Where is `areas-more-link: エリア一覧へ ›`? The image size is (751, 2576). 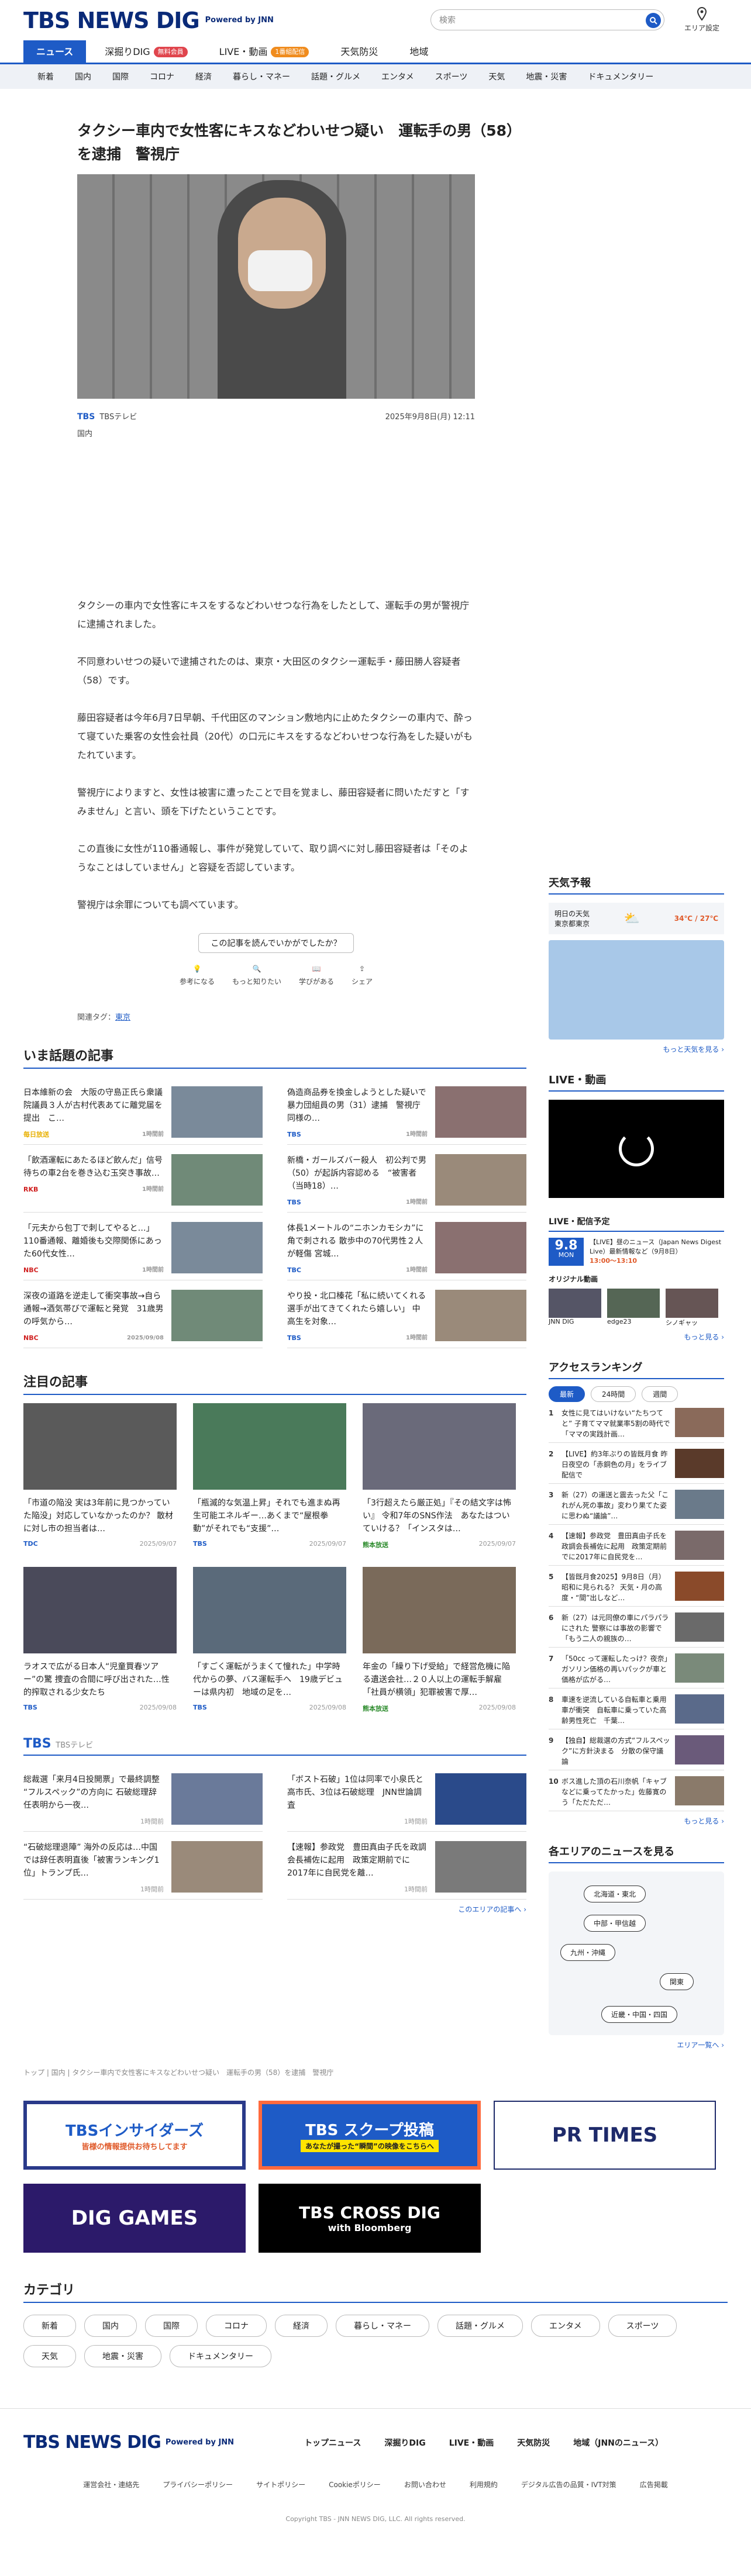 areas-more-link: エリア一覧へ › is located at coordinates (636, 2045).